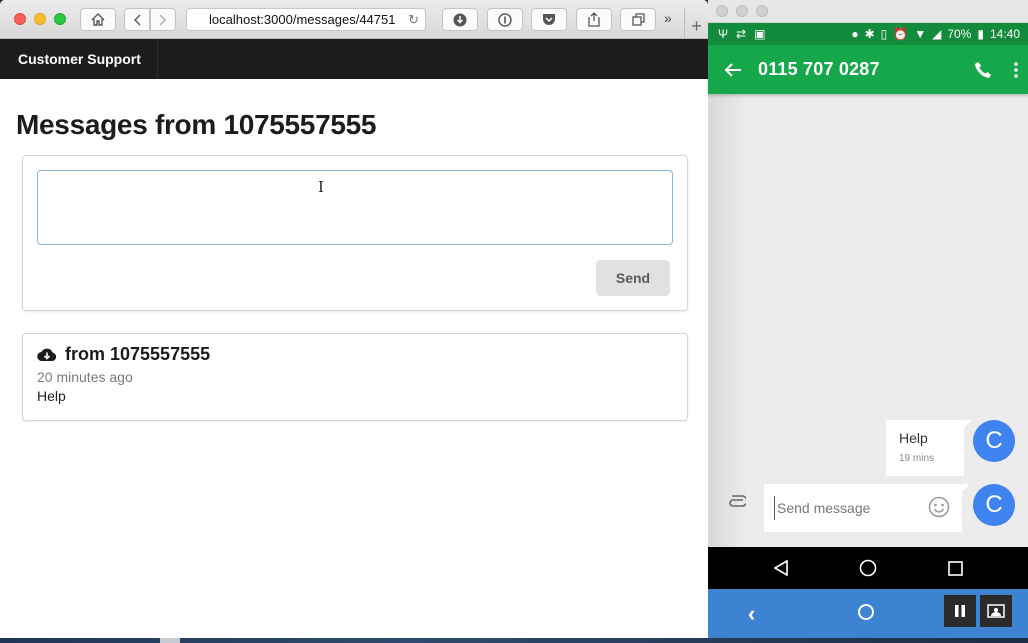 The height and width of the screenshot is (643, 1028). Describe the element at coordinates (302, 19) in the screenshot. I see `url-text: localhost:3000/messages/44751` at that location.